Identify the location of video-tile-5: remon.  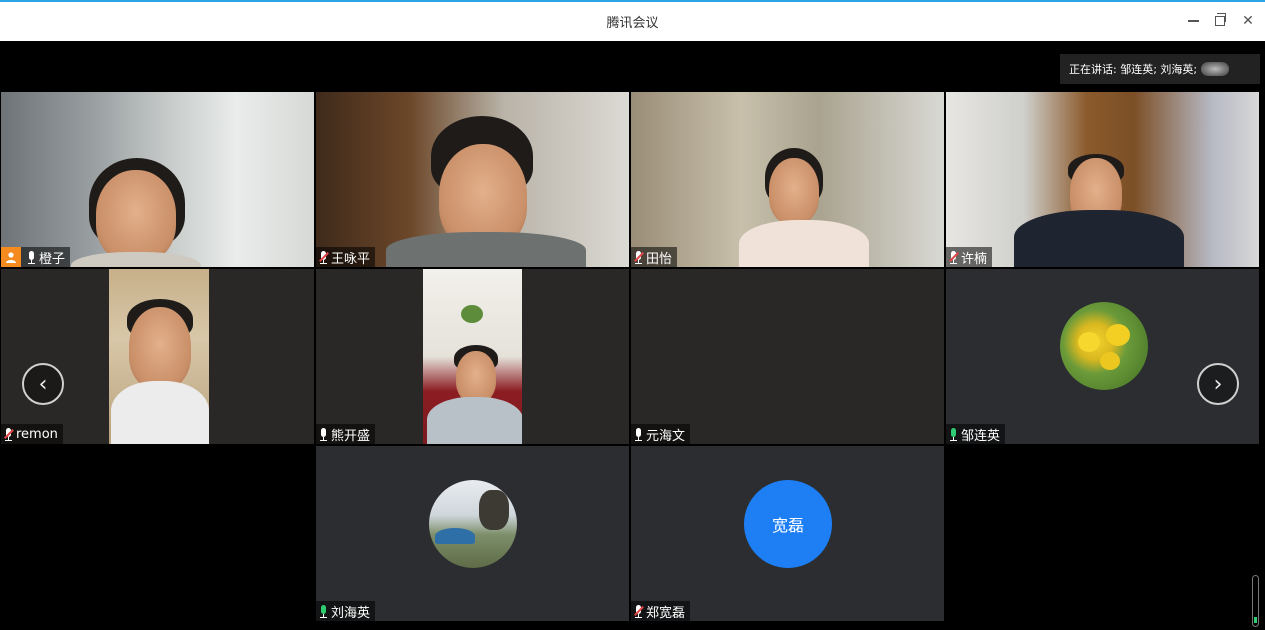
(157, 356).